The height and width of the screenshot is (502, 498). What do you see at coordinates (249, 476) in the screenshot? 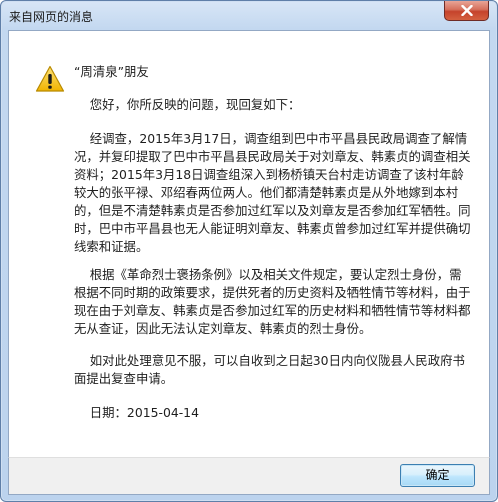
I see `button-bar: 确定` at bounding box center [249, 476].